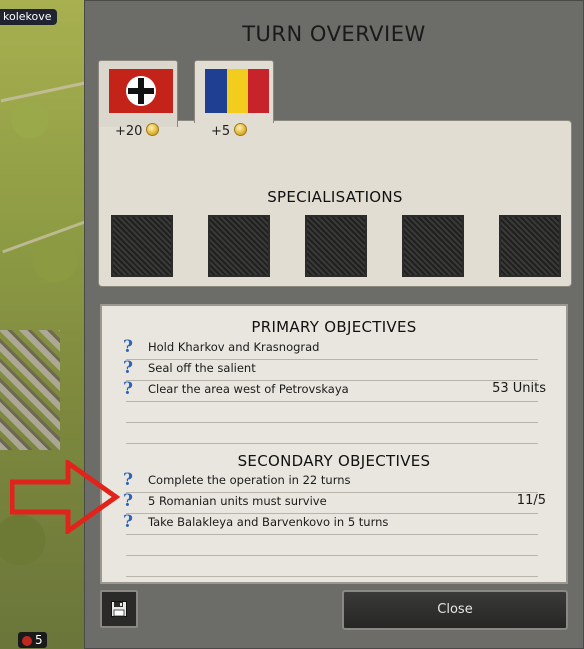  Describe the element at coordinates (141, 91) in the screenshot. I see `german-flag-icon` at that location.